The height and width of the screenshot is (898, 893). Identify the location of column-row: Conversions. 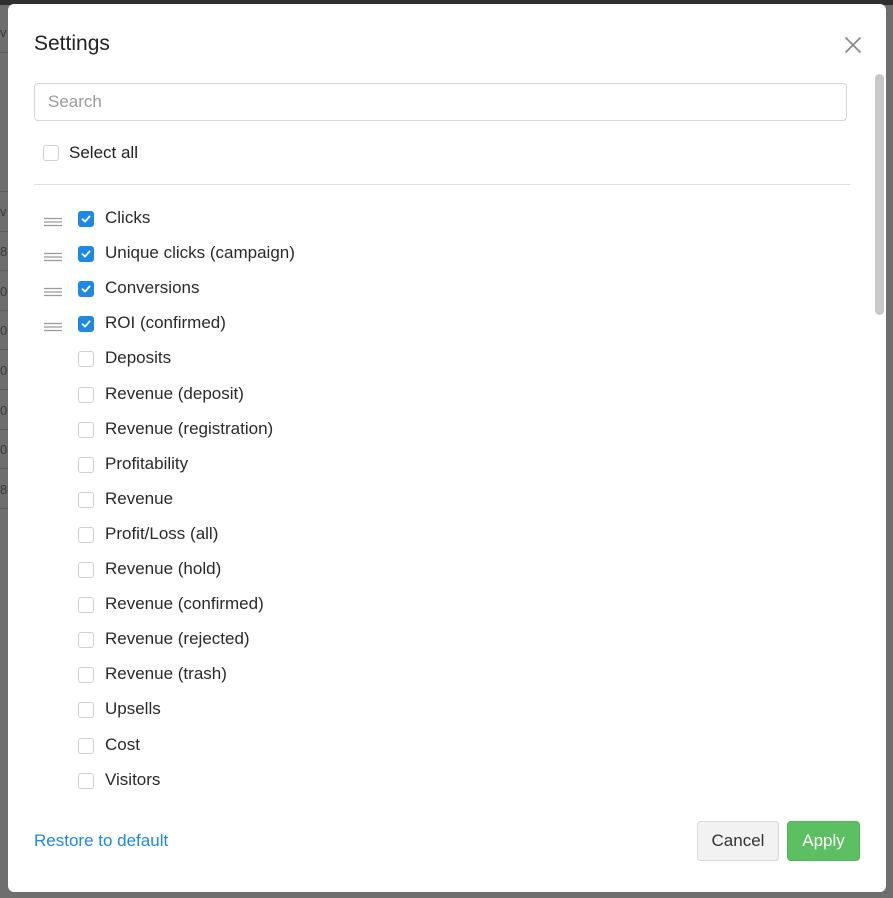
(438, 289).